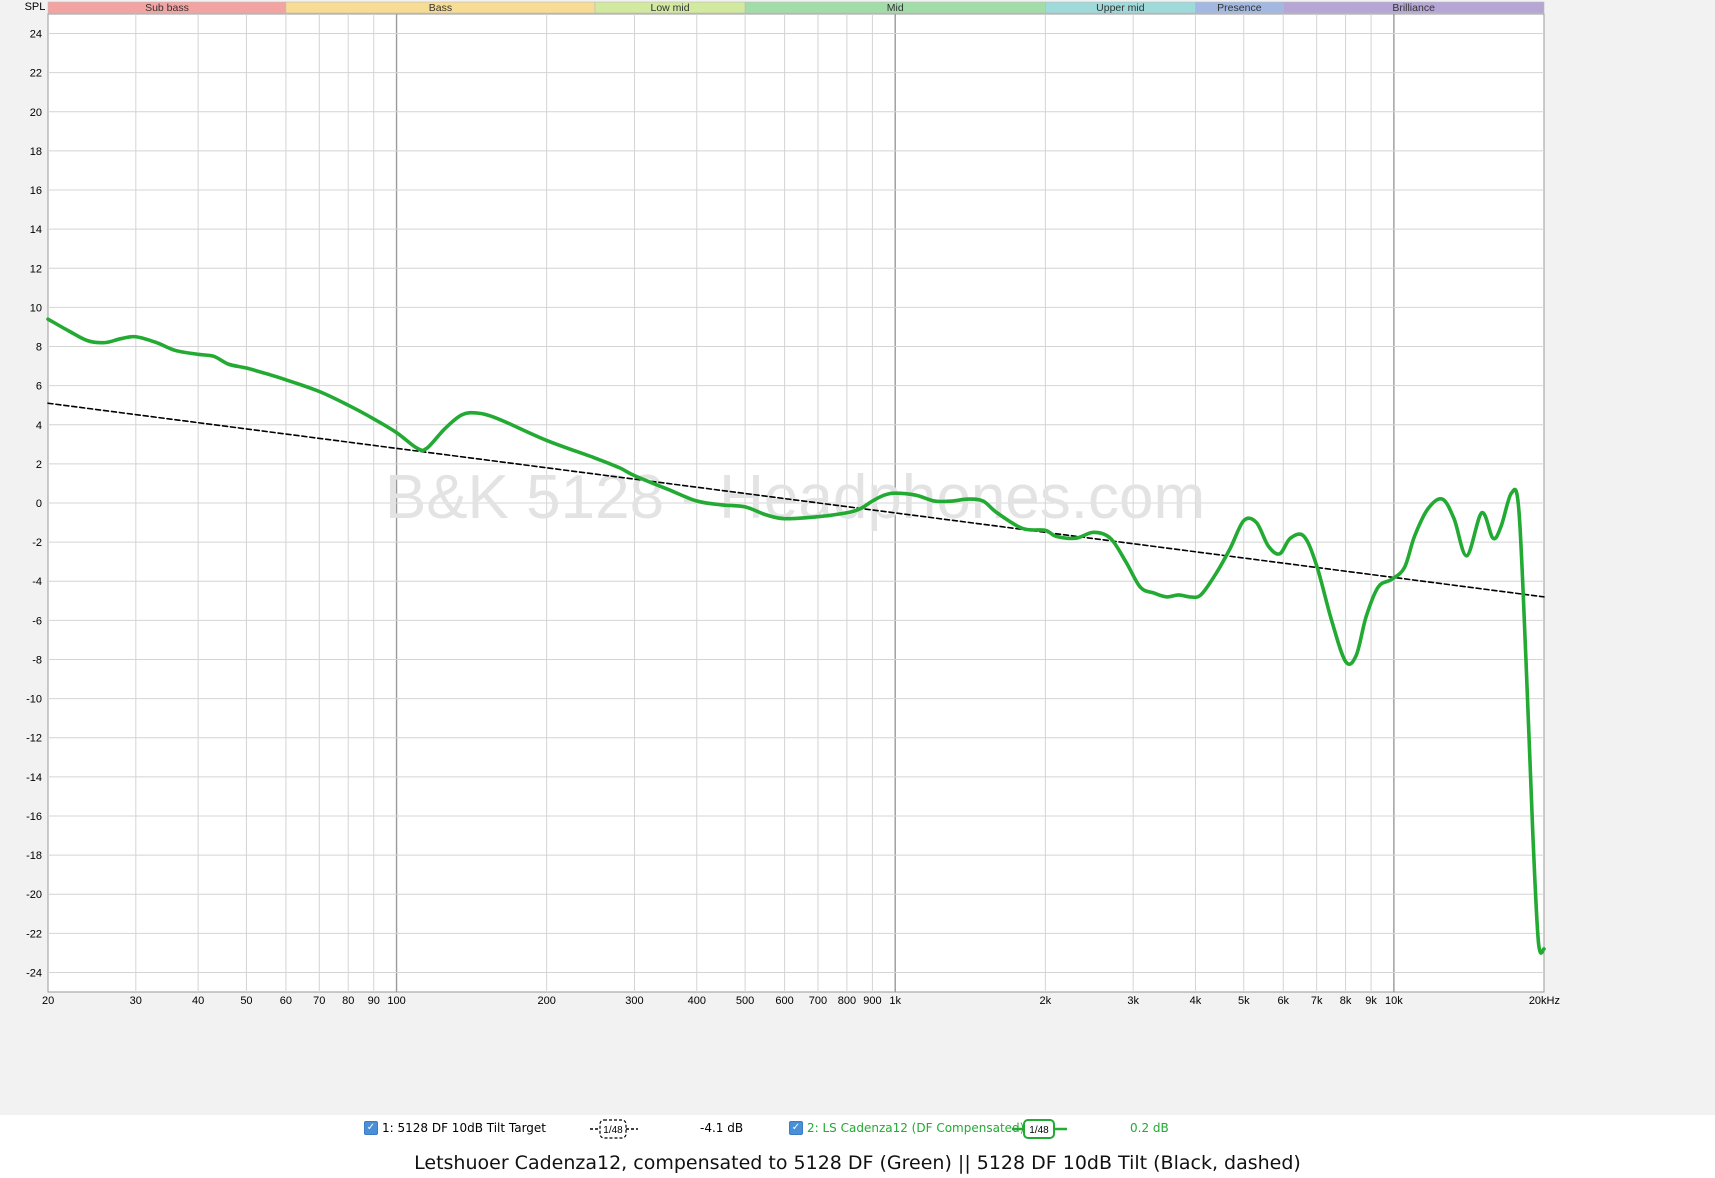 The height and width of the screenshot is (1178, 1715). I want to click on x-tick-label: 20kHz, so click(1544, 1001).